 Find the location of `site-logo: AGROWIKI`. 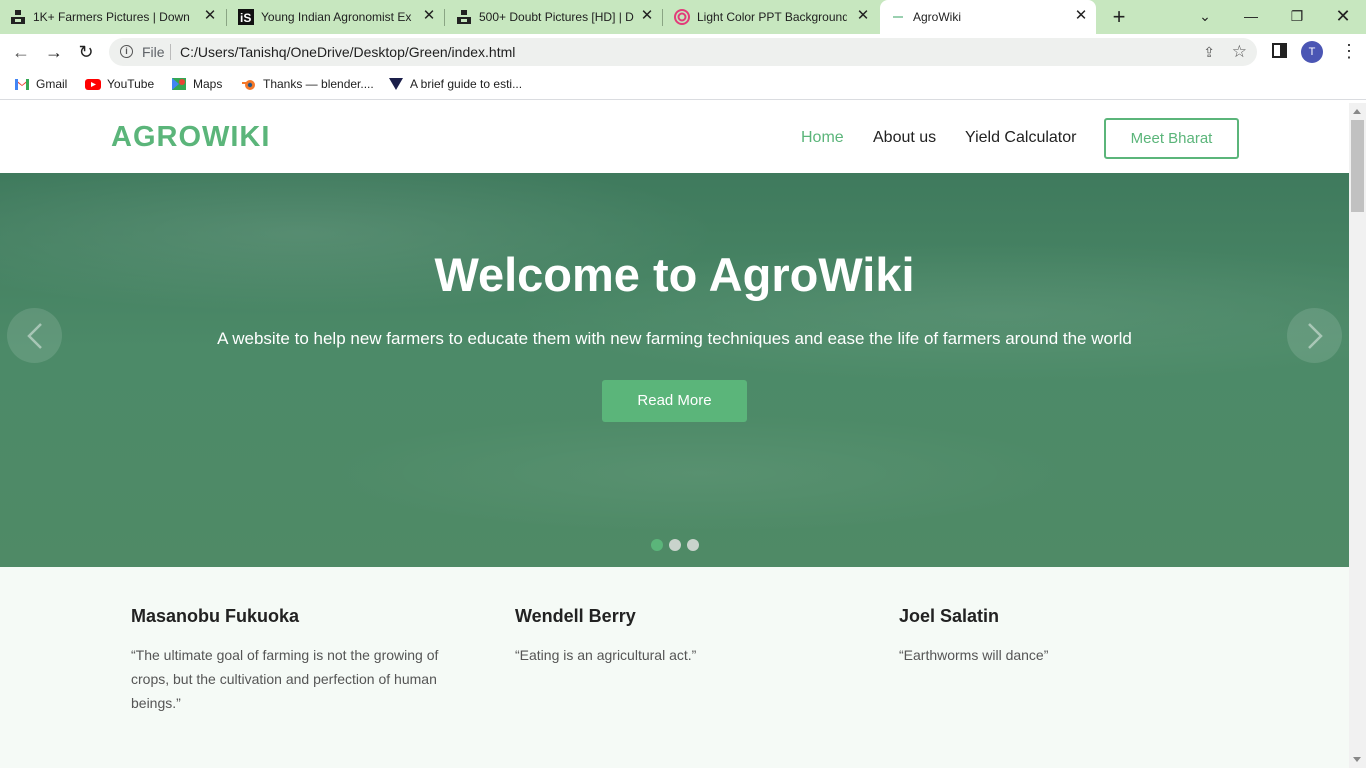

site-logo: AGROWIKI is located at coordinates (190, 137).